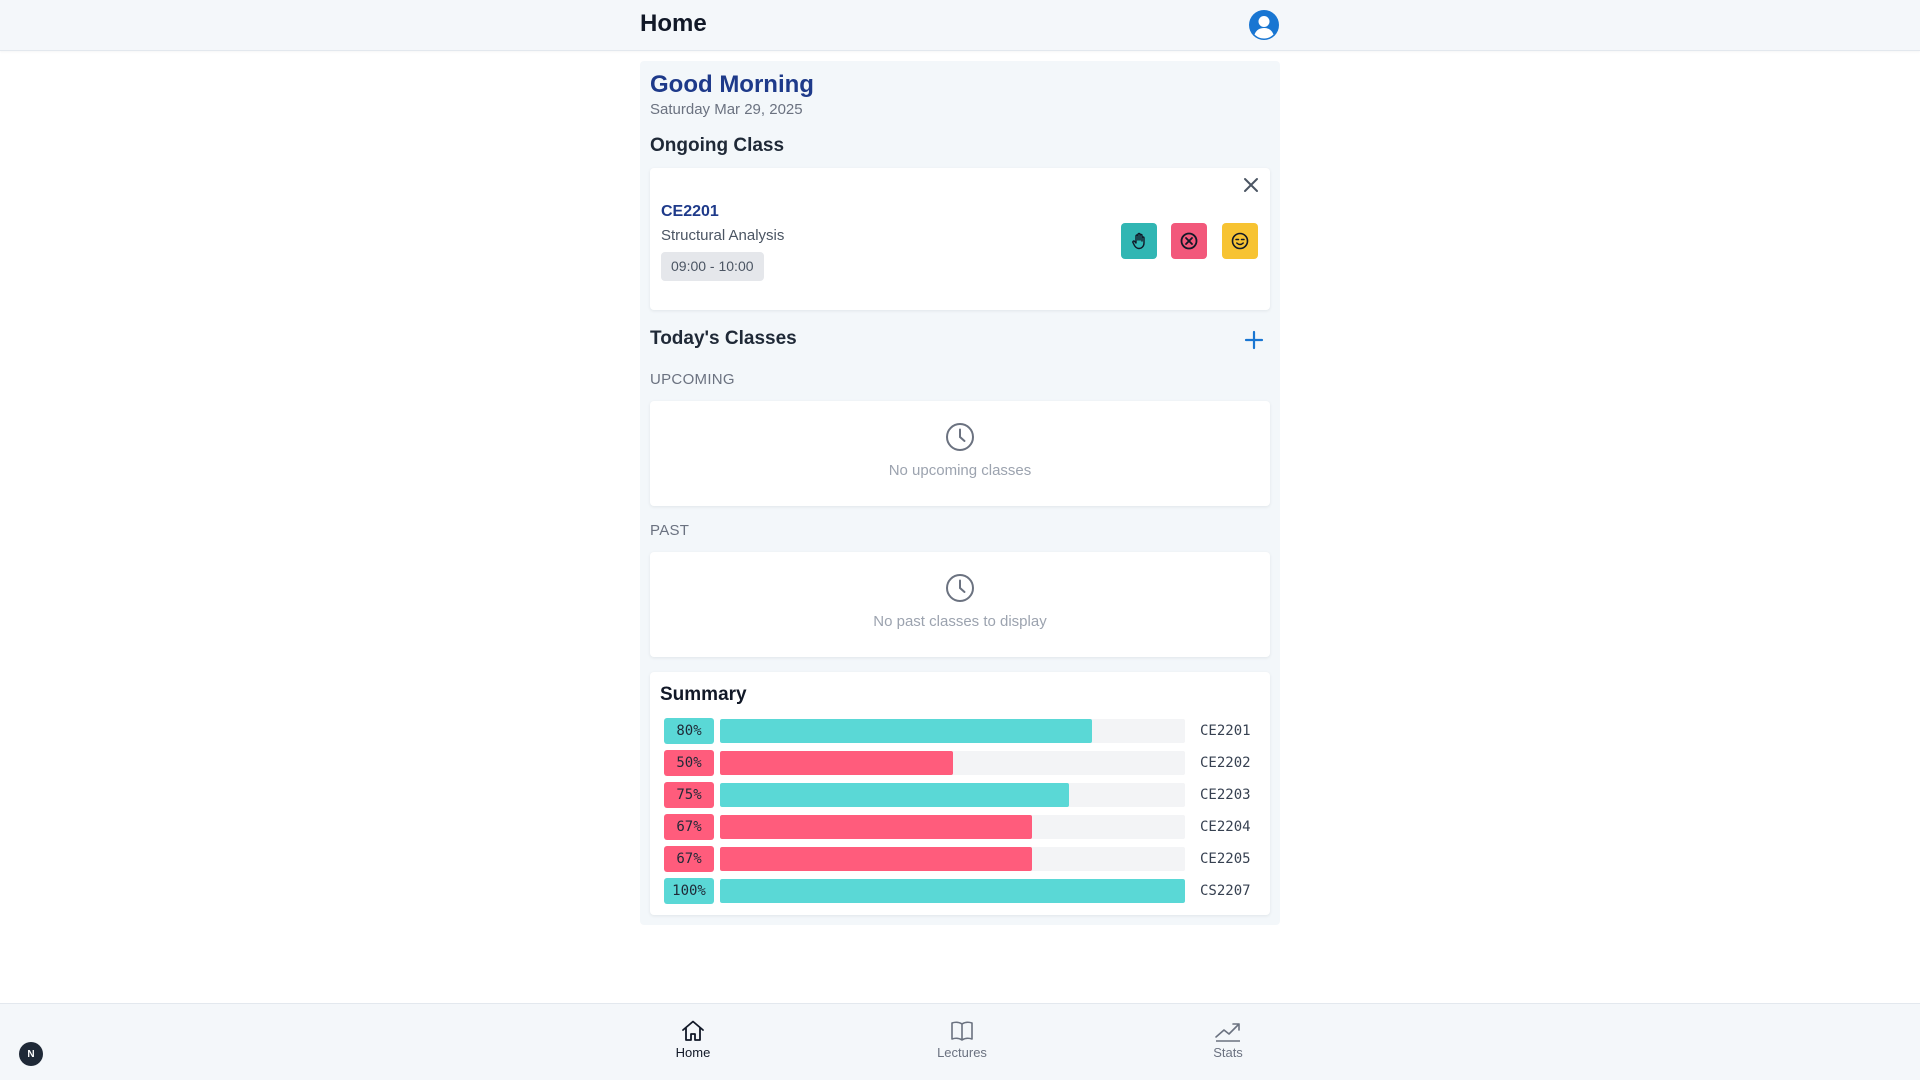 Image resolution: width=1920 pixels, height=1080 pixels. I want to click on top-app-bar: Home, so click(960, 25).